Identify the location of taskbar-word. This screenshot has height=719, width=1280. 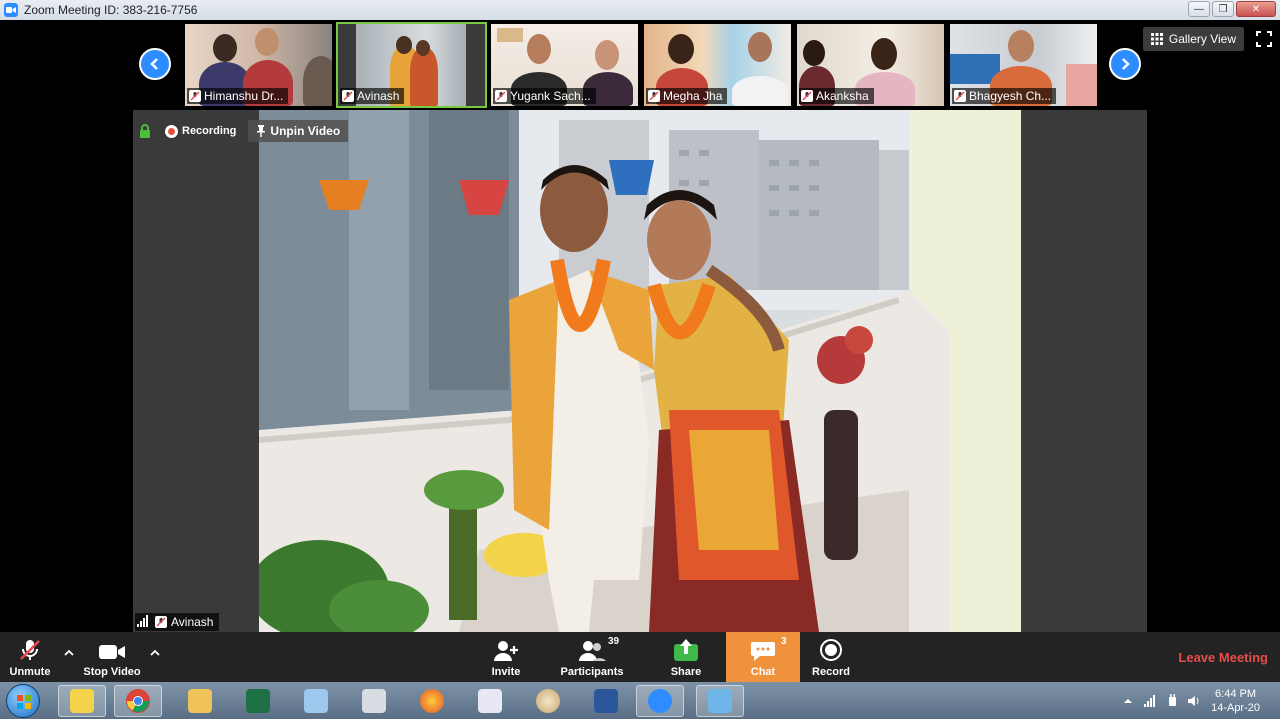
(606, 701).